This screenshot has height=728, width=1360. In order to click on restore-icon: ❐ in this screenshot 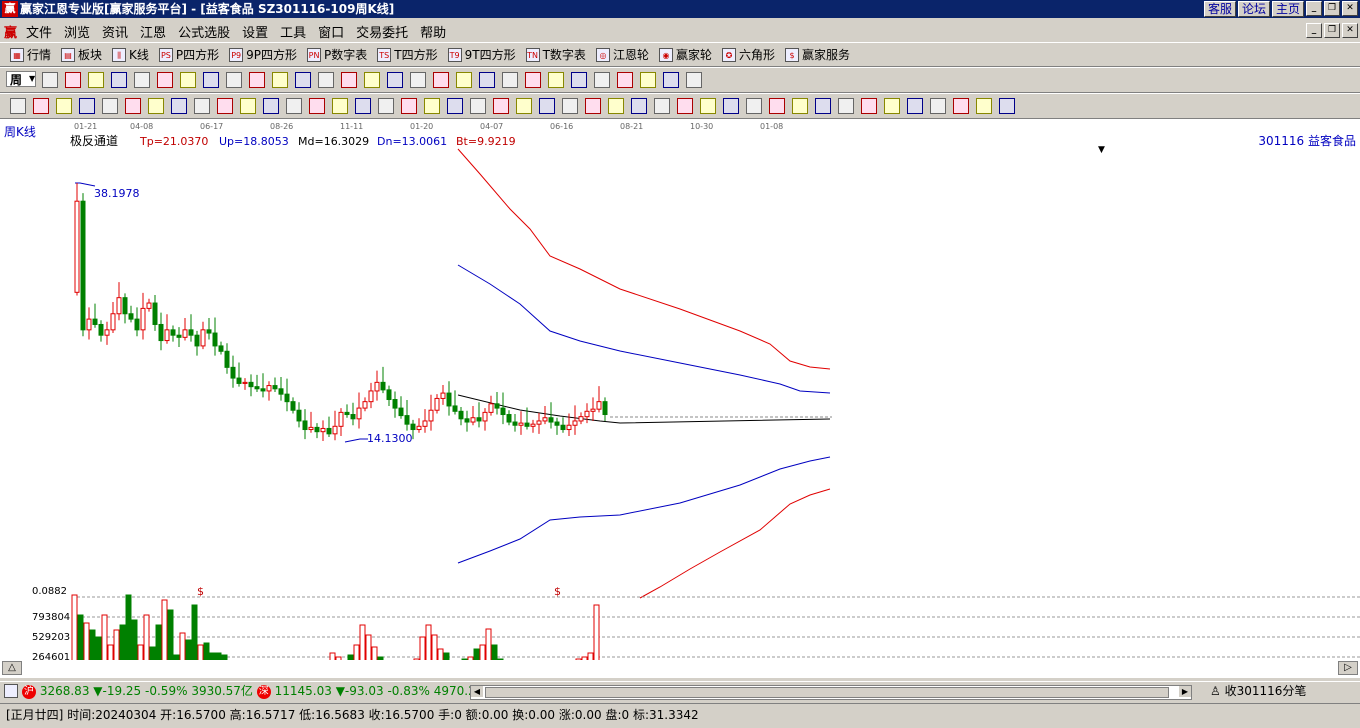, I will do `click(1332, 8)`.